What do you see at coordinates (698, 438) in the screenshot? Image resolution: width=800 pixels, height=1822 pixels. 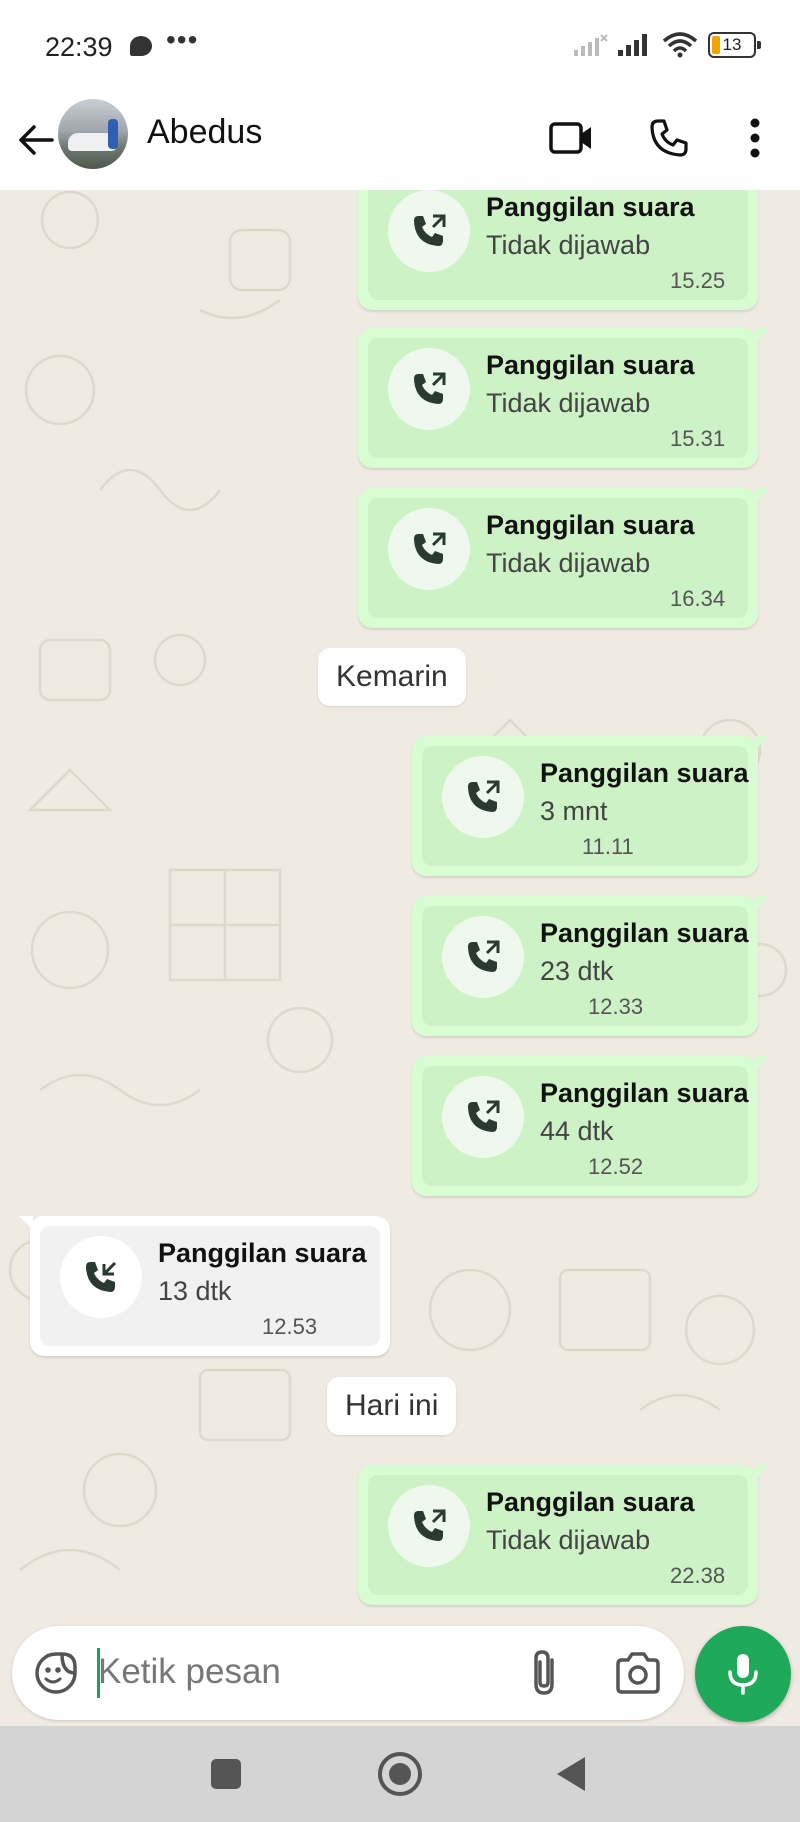 I see `message-time: 15.31` at bounding box center [698, 438].